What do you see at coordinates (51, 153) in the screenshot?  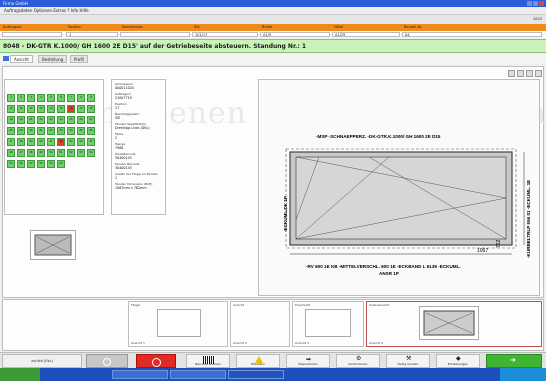 I see `grid-cell: 50` at bounding box center [51, 153].